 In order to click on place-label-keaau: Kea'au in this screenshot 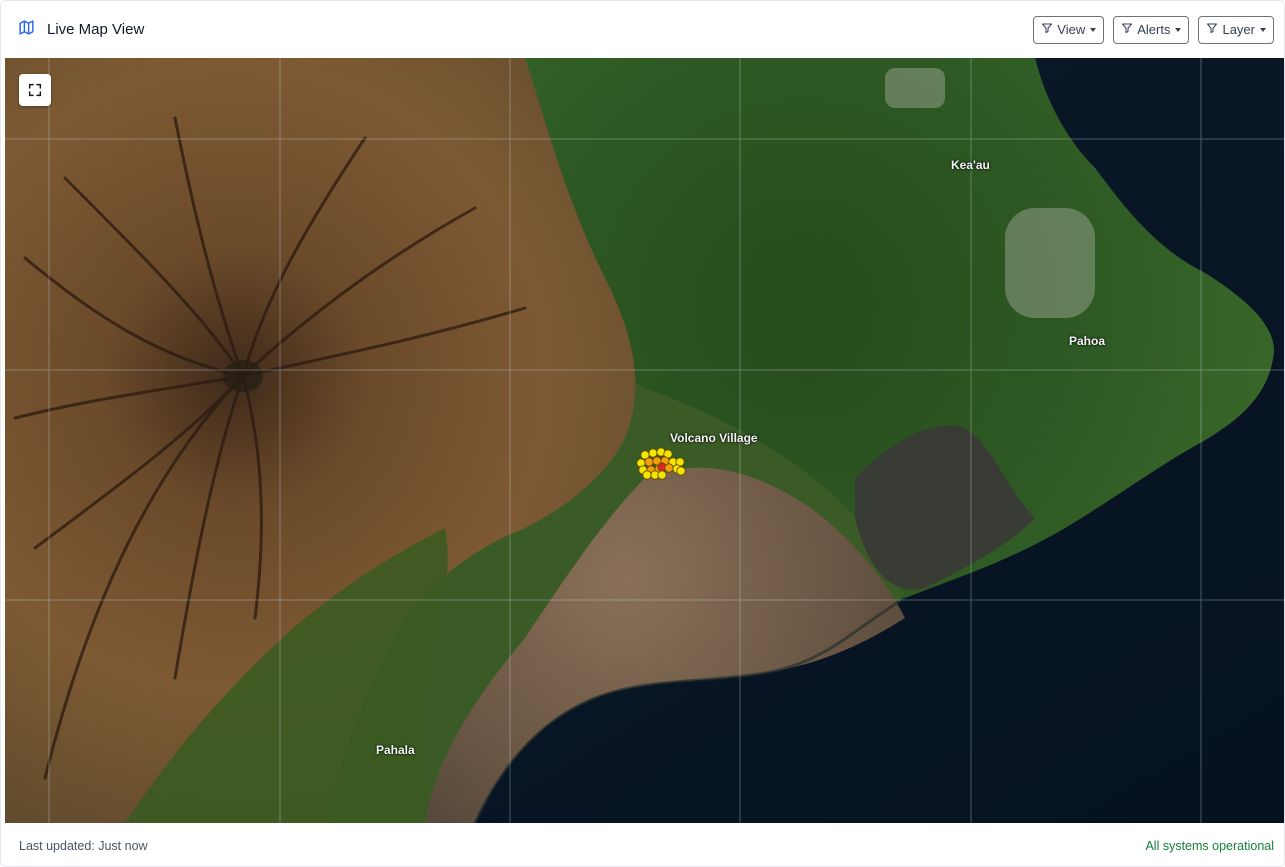, I will do `click(970, 165)`.